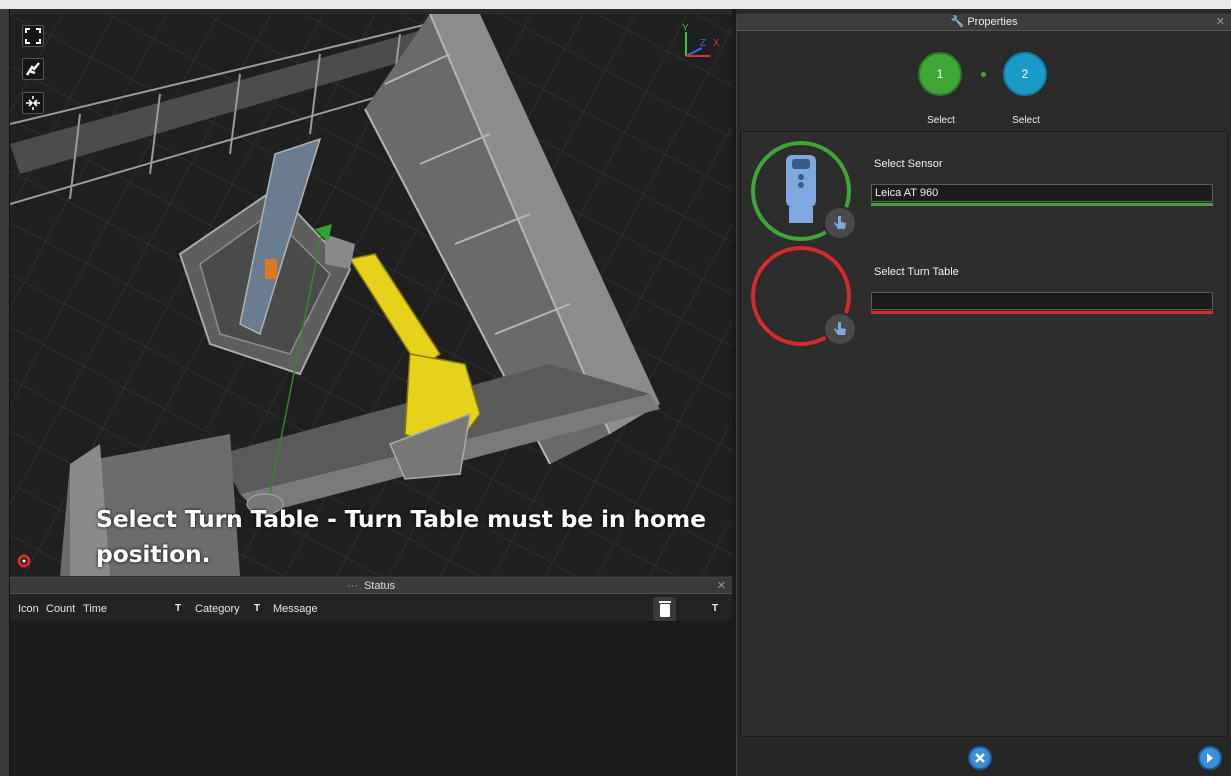 The width and height of the screenshot is (1231, 776). What do you see at coordinates (1220, 22) in the screenshot?
I see `properties-close-icon: ✕` at bounding box center [1220, 22].